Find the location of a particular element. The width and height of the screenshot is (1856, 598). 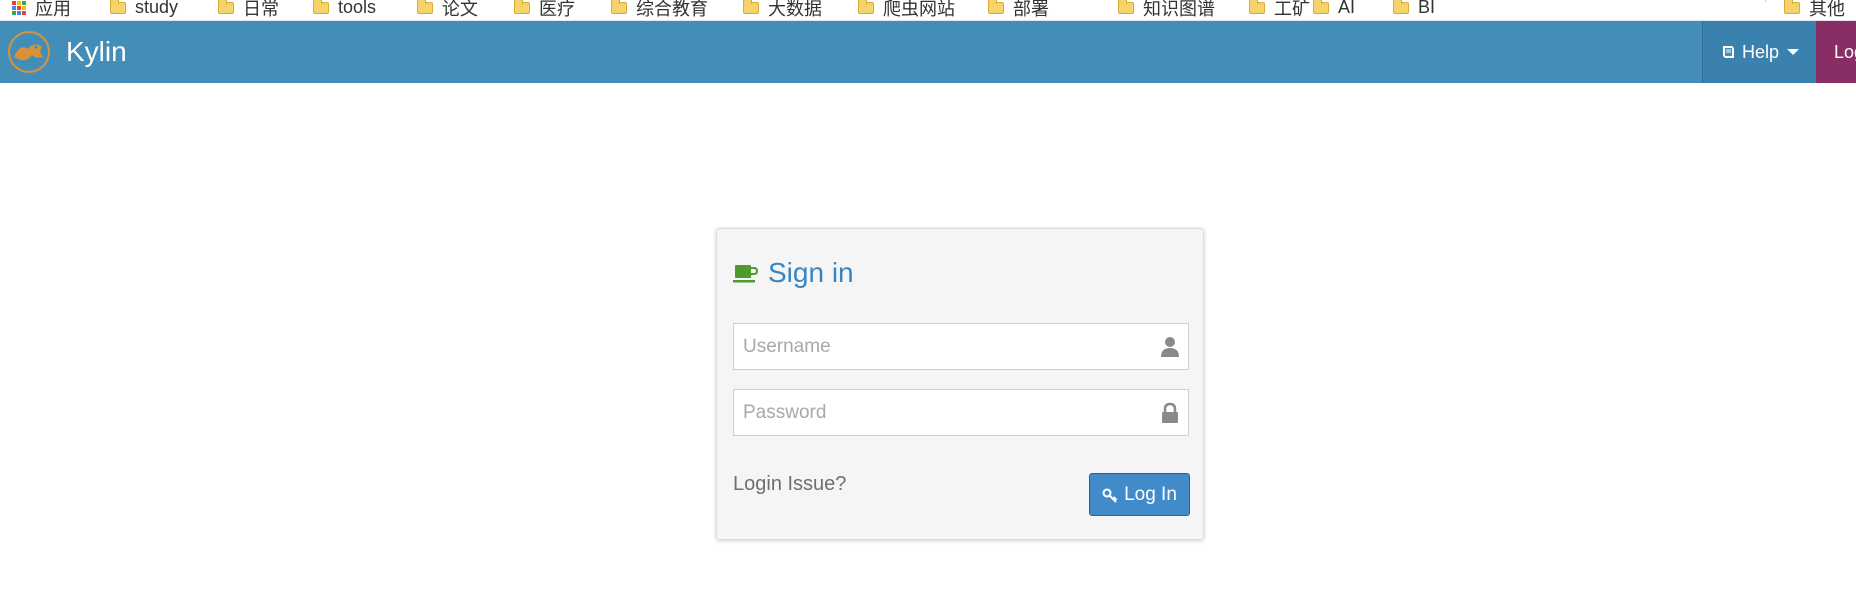

bookmark-daily: 日常 is located at coordinates (248, 10).